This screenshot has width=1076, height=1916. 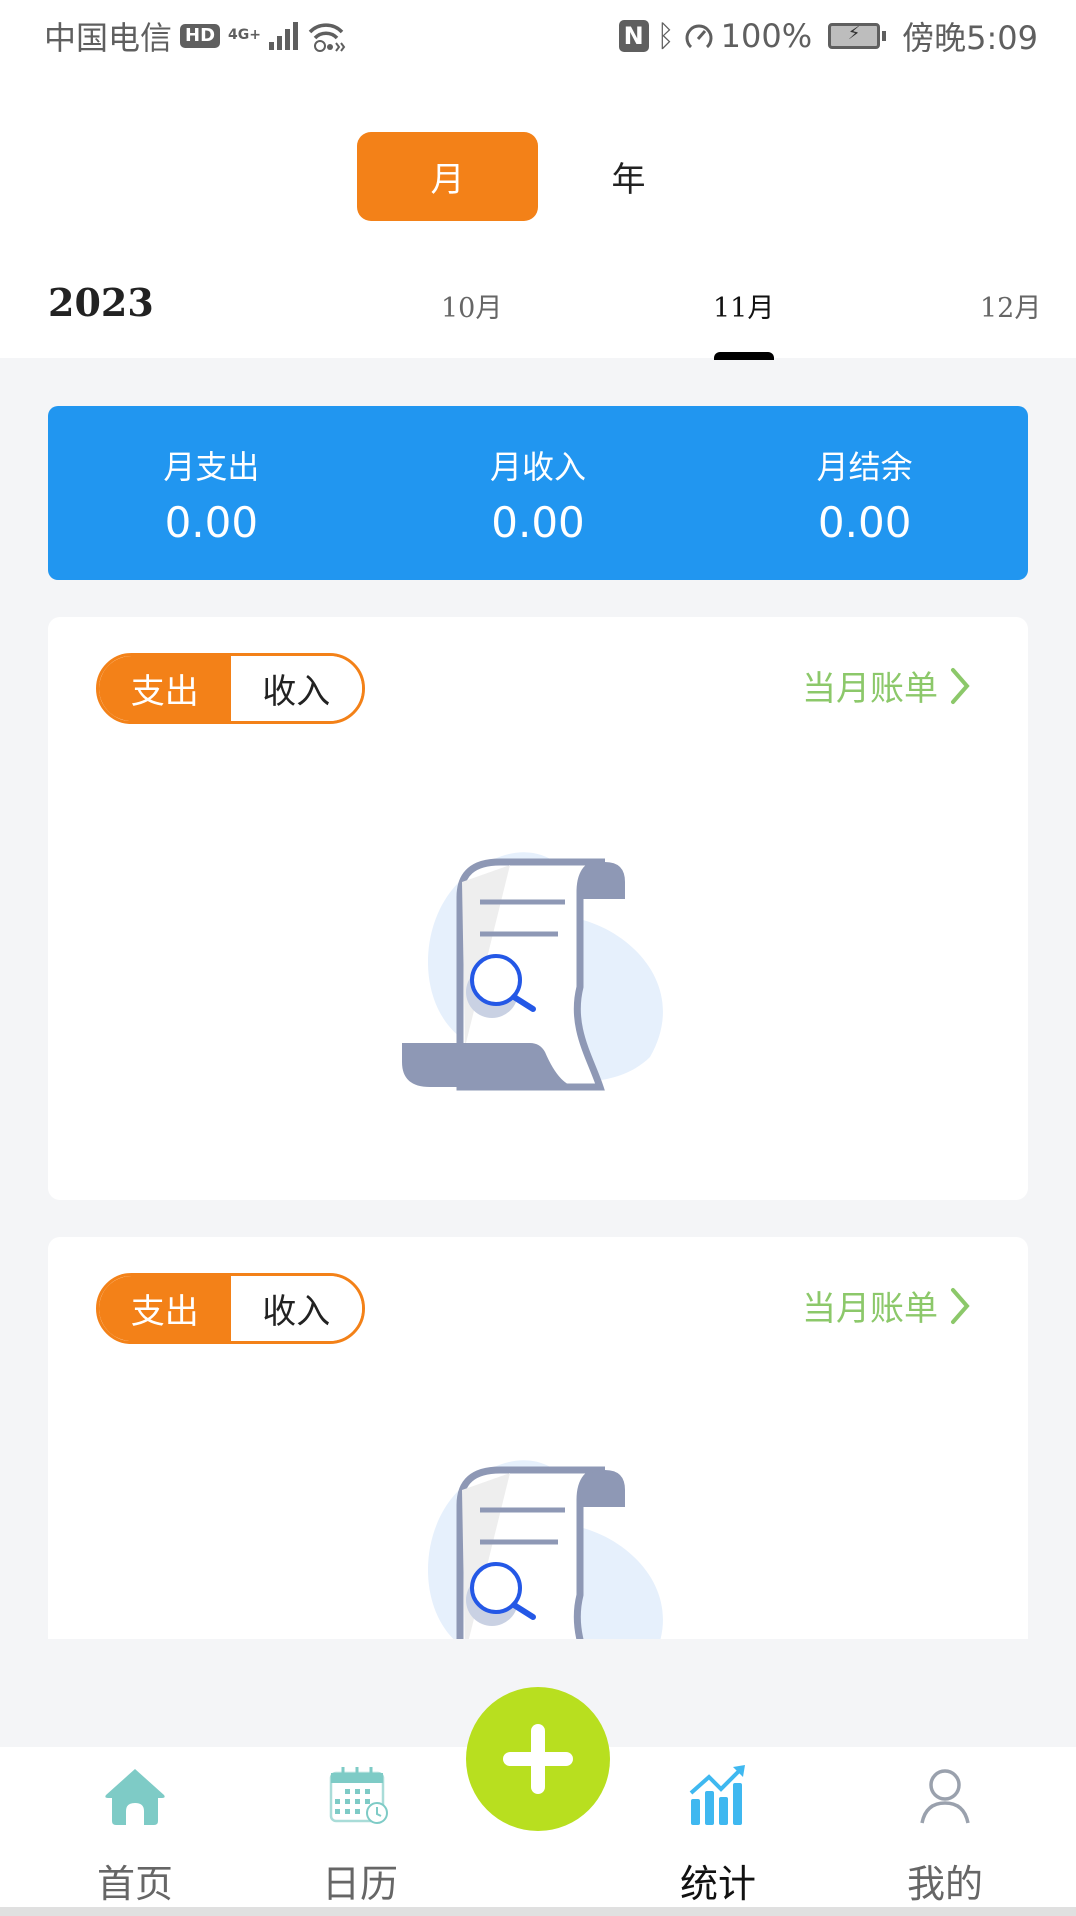 What do you see at coordinates (1010, 305) in the screenshot?
I see `month-tab-december: 12月` at bounding box center [1010, 305].